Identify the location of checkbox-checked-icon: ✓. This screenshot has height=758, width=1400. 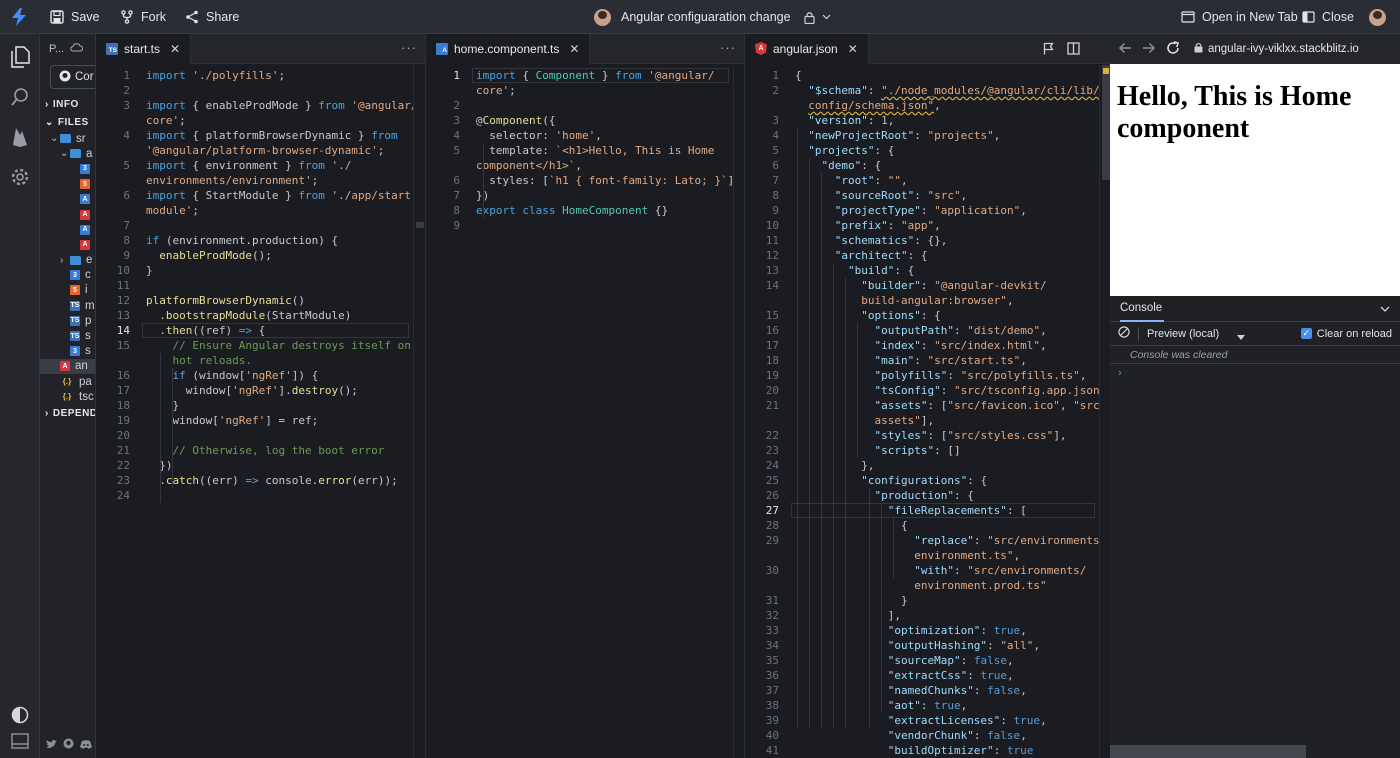
(1306, 333).